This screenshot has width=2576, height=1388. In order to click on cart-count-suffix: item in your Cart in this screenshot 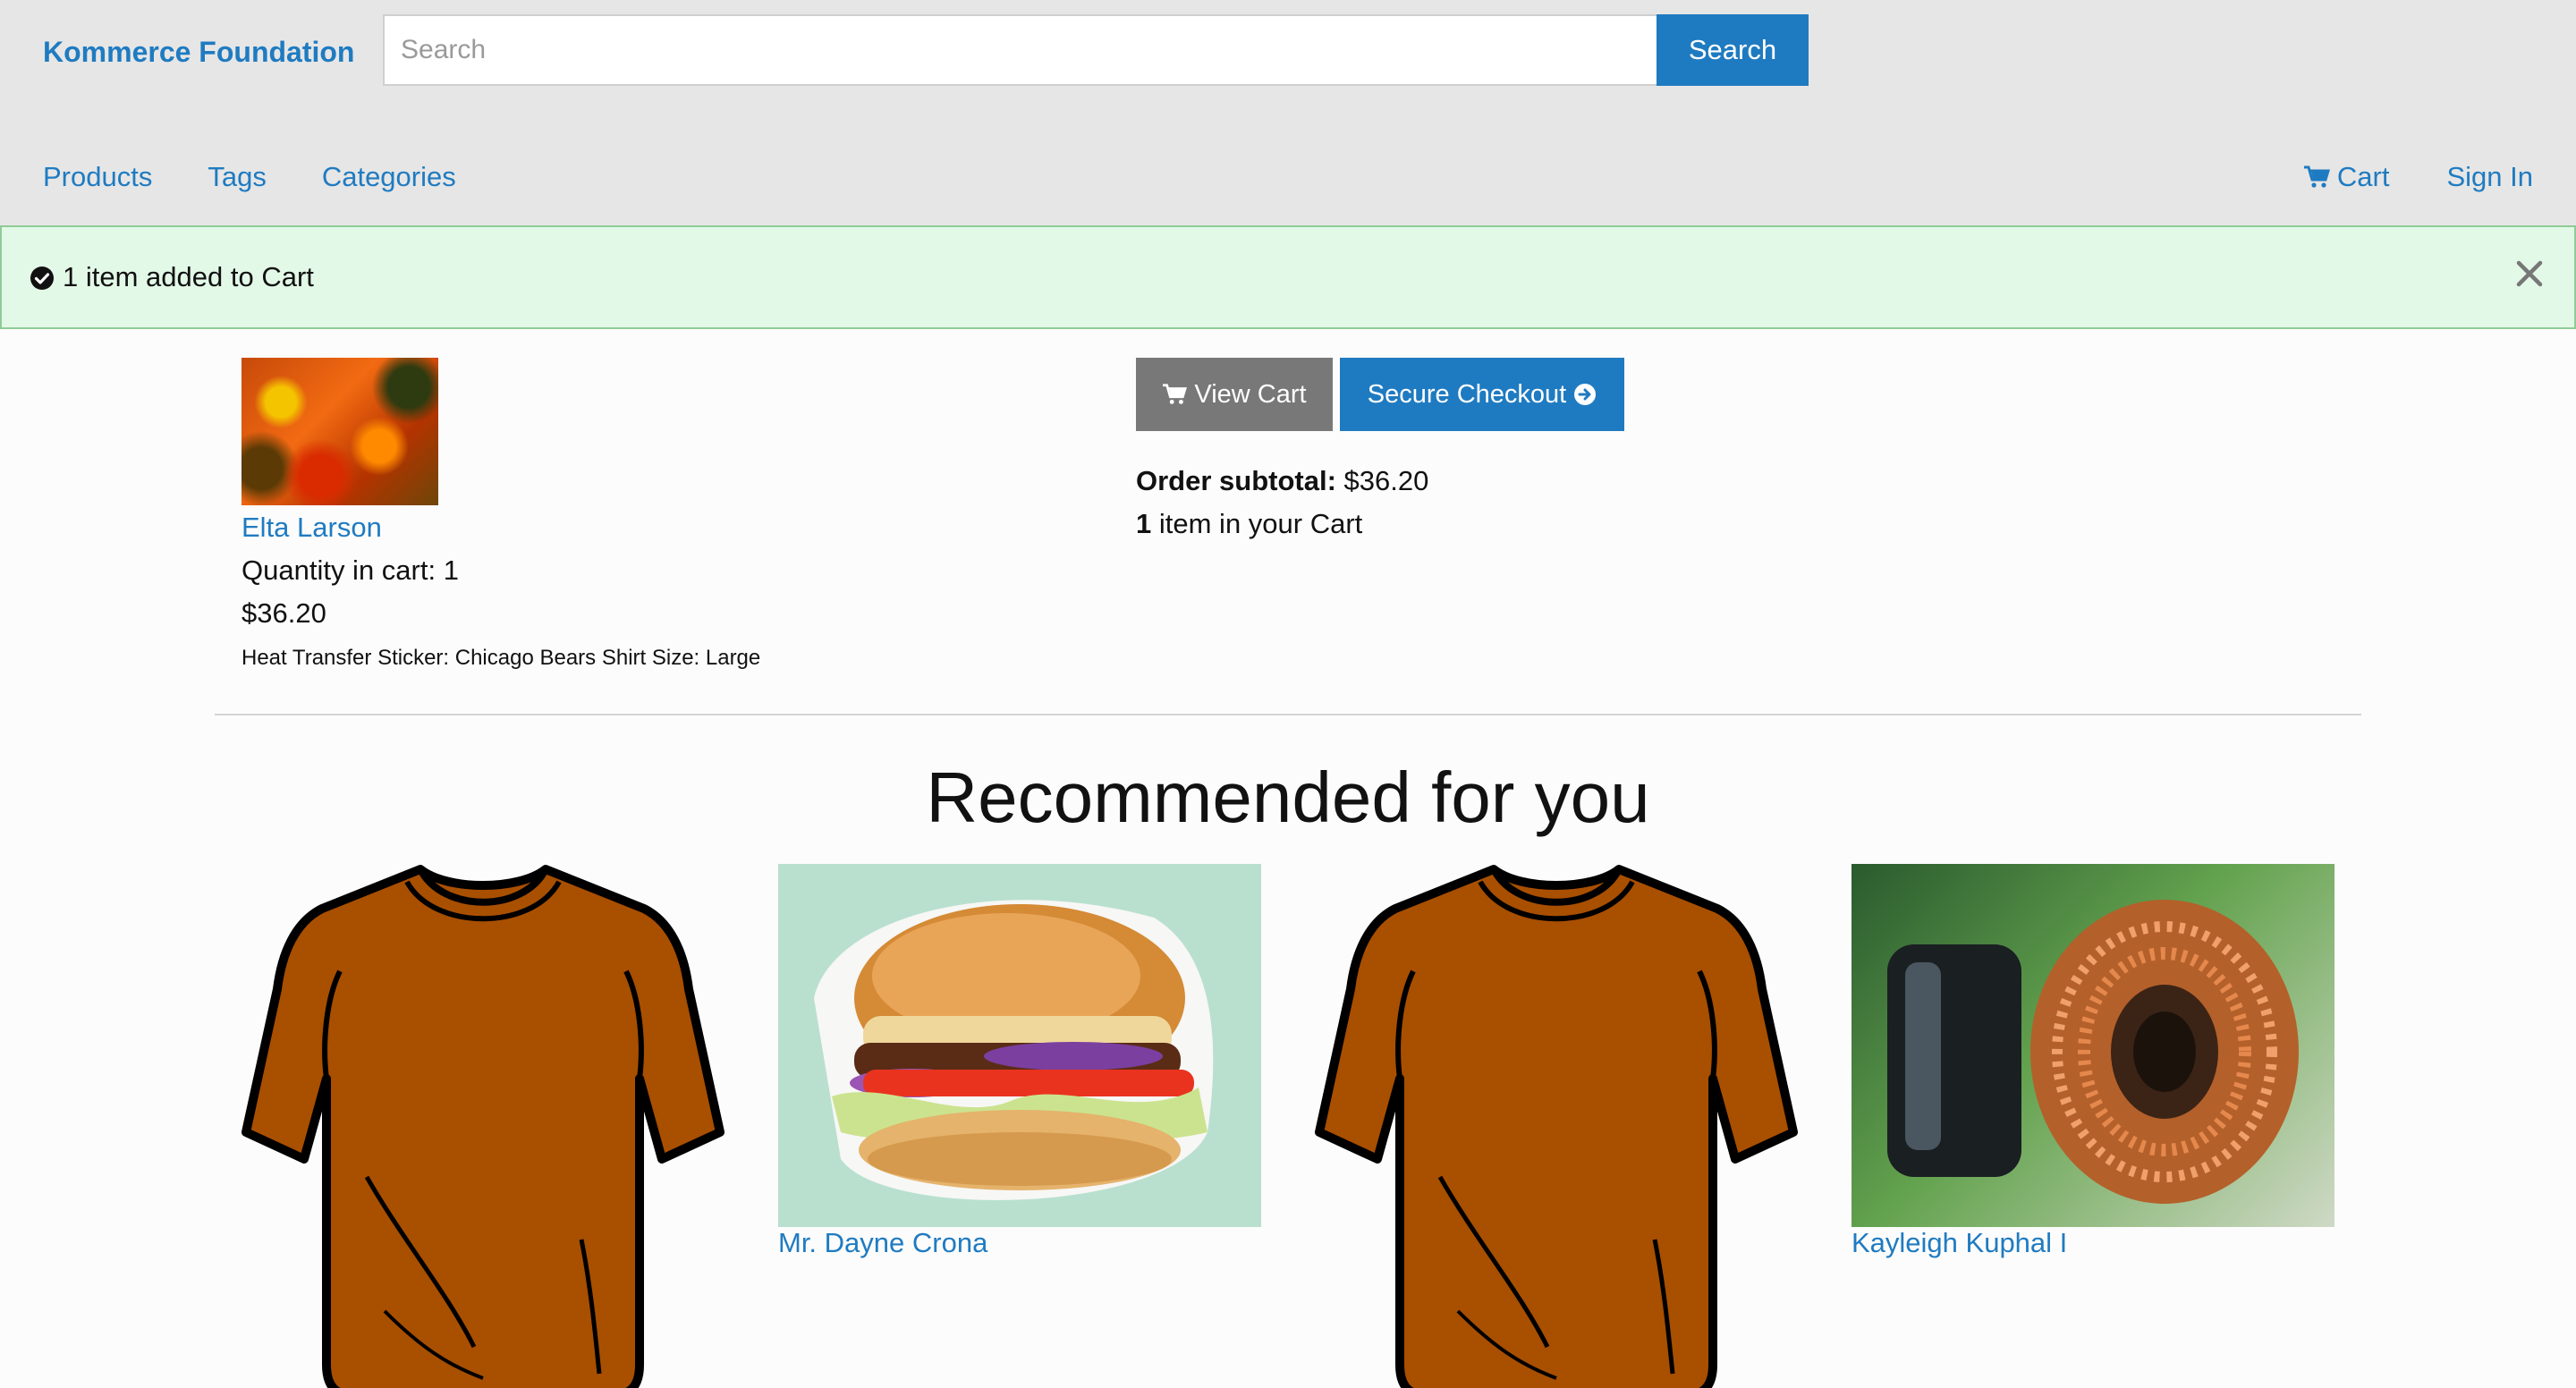, I will do `click(1260, 524)`.